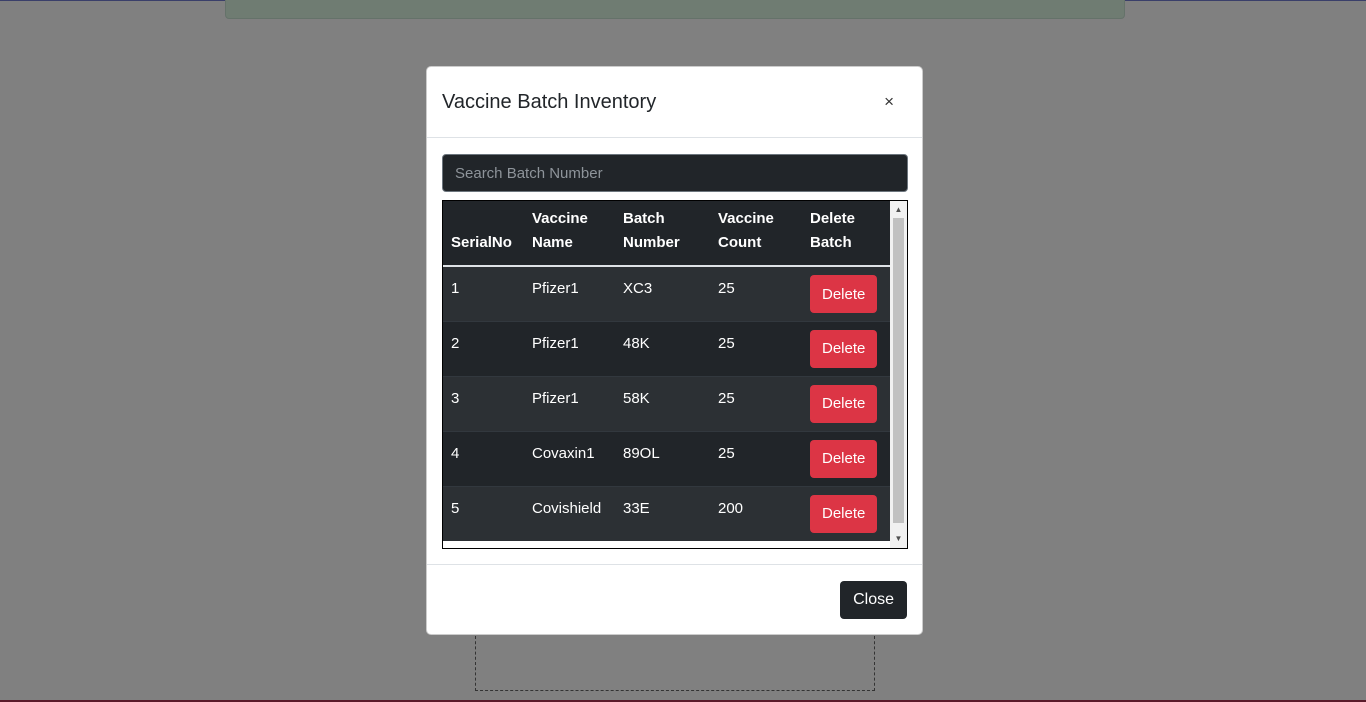 Image resolution: width=1366 pixels, height=702 pixels. Describe the element at coordinates (563, 453) in the screenshot. I see `cell-vaccine-name: Covaxin1` at that location.